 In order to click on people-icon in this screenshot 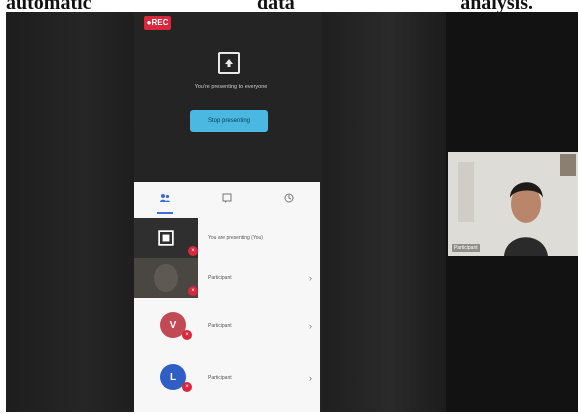, I will do `click(165, 198)`.